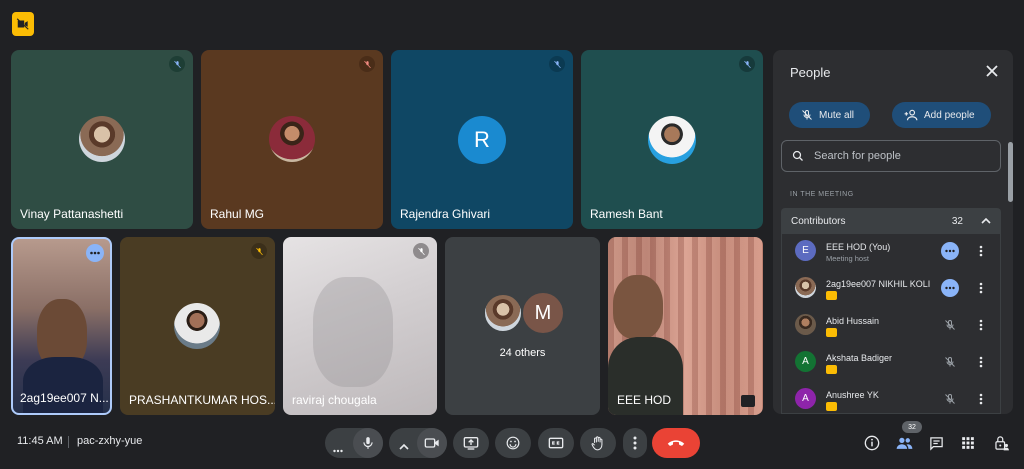 The height and width of the screenshot is (469, 1024). I want to click on reactions-button, so click(513, 443).